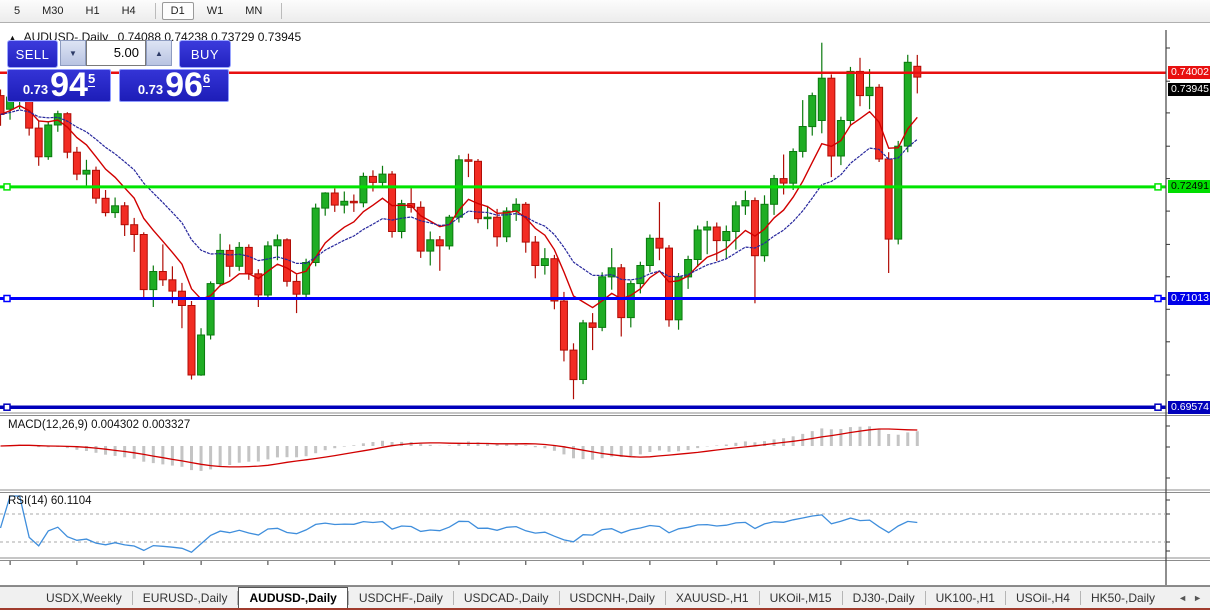  What do you see at coordinates (35, 89) in the screenshot?
I see `sell-price-prefix: 0.73` at bounding box center [35, 89].